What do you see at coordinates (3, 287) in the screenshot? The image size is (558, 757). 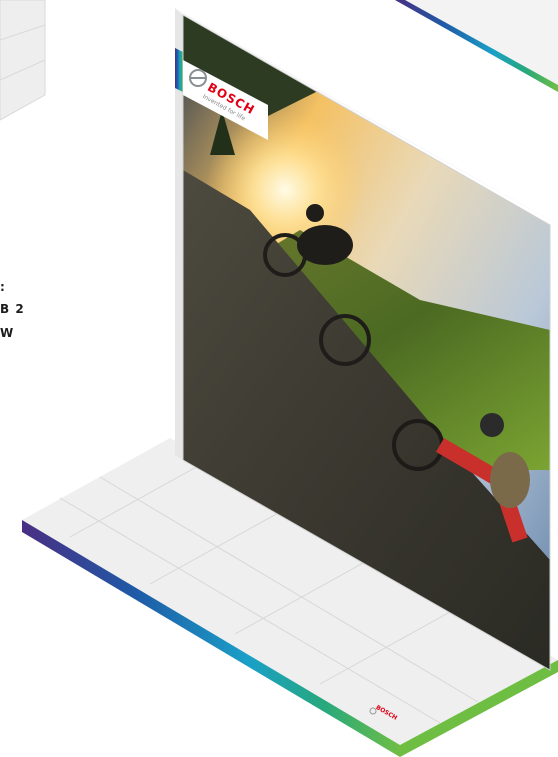 I see `side-text-line-1: :` at bounding box center [3, 287].